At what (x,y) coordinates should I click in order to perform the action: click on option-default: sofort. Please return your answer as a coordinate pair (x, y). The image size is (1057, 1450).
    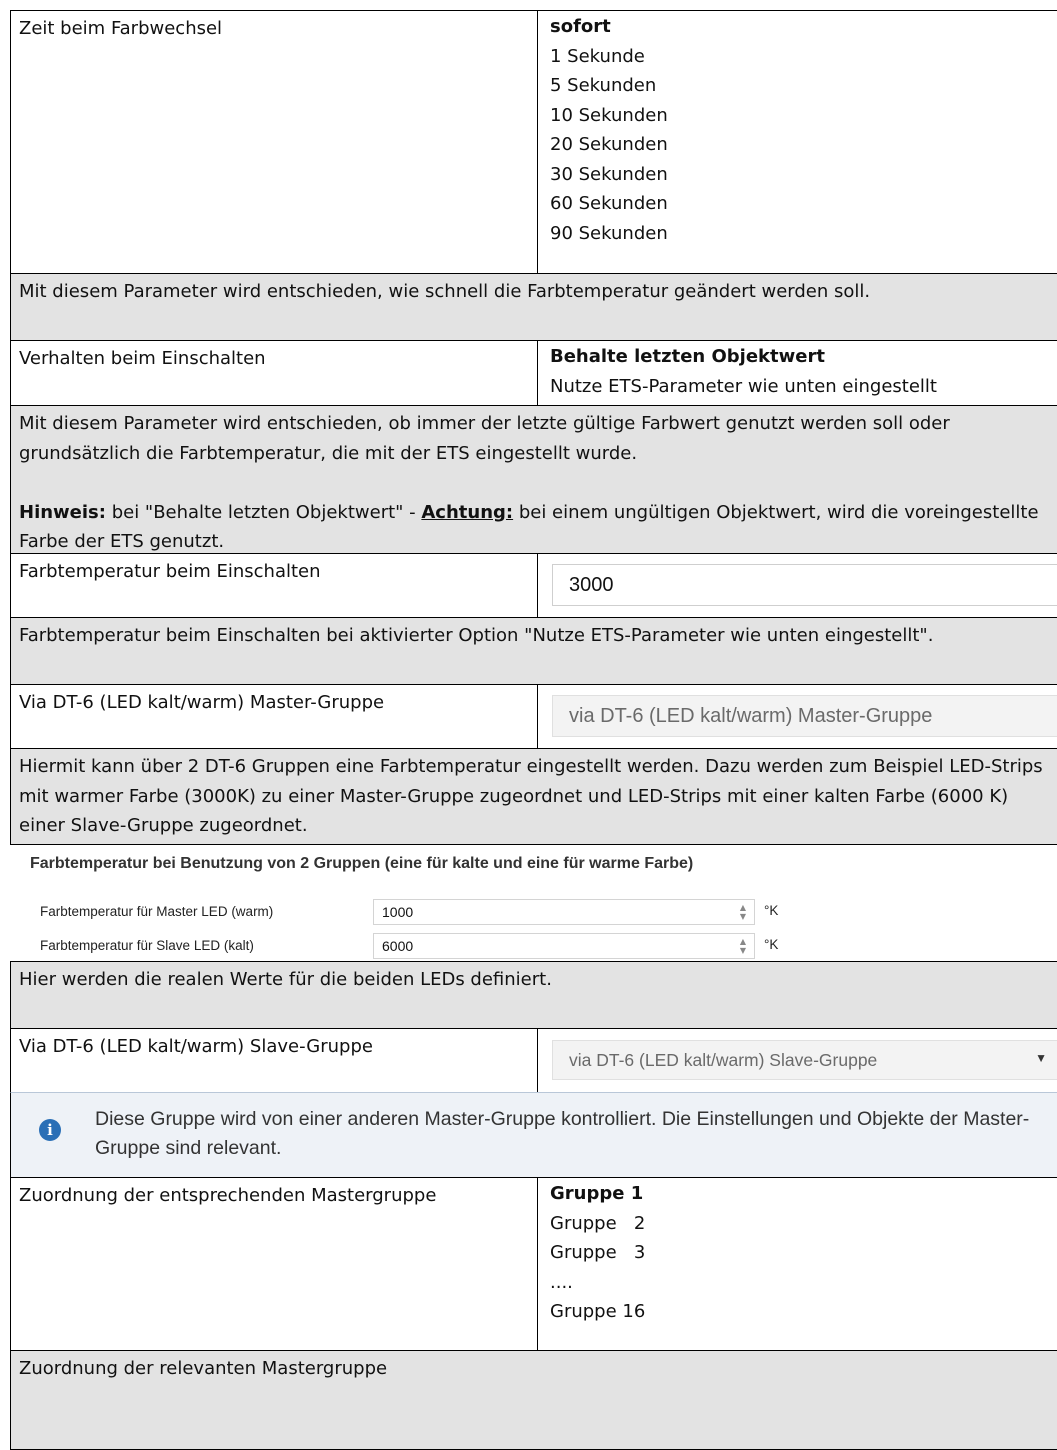
    Looking at the image, I should click on (580, 26).